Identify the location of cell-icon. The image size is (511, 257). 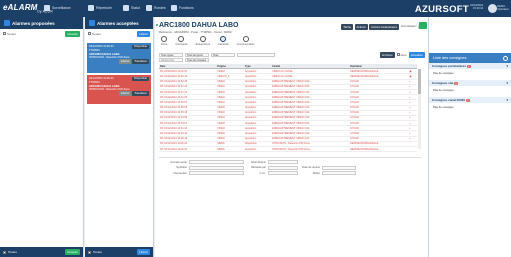
(412, 149).